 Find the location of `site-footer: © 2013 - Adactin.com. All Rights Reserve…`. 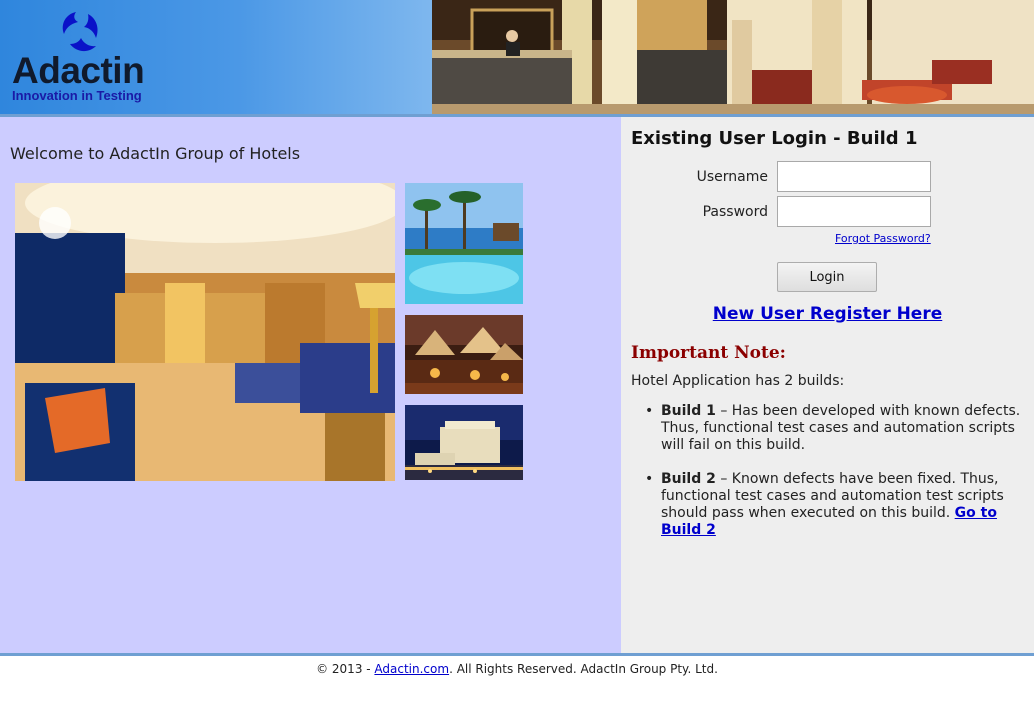

site-footer: © 2013 - Adactin.com. All Rights Reserve… is located at coordinates (517, 680).